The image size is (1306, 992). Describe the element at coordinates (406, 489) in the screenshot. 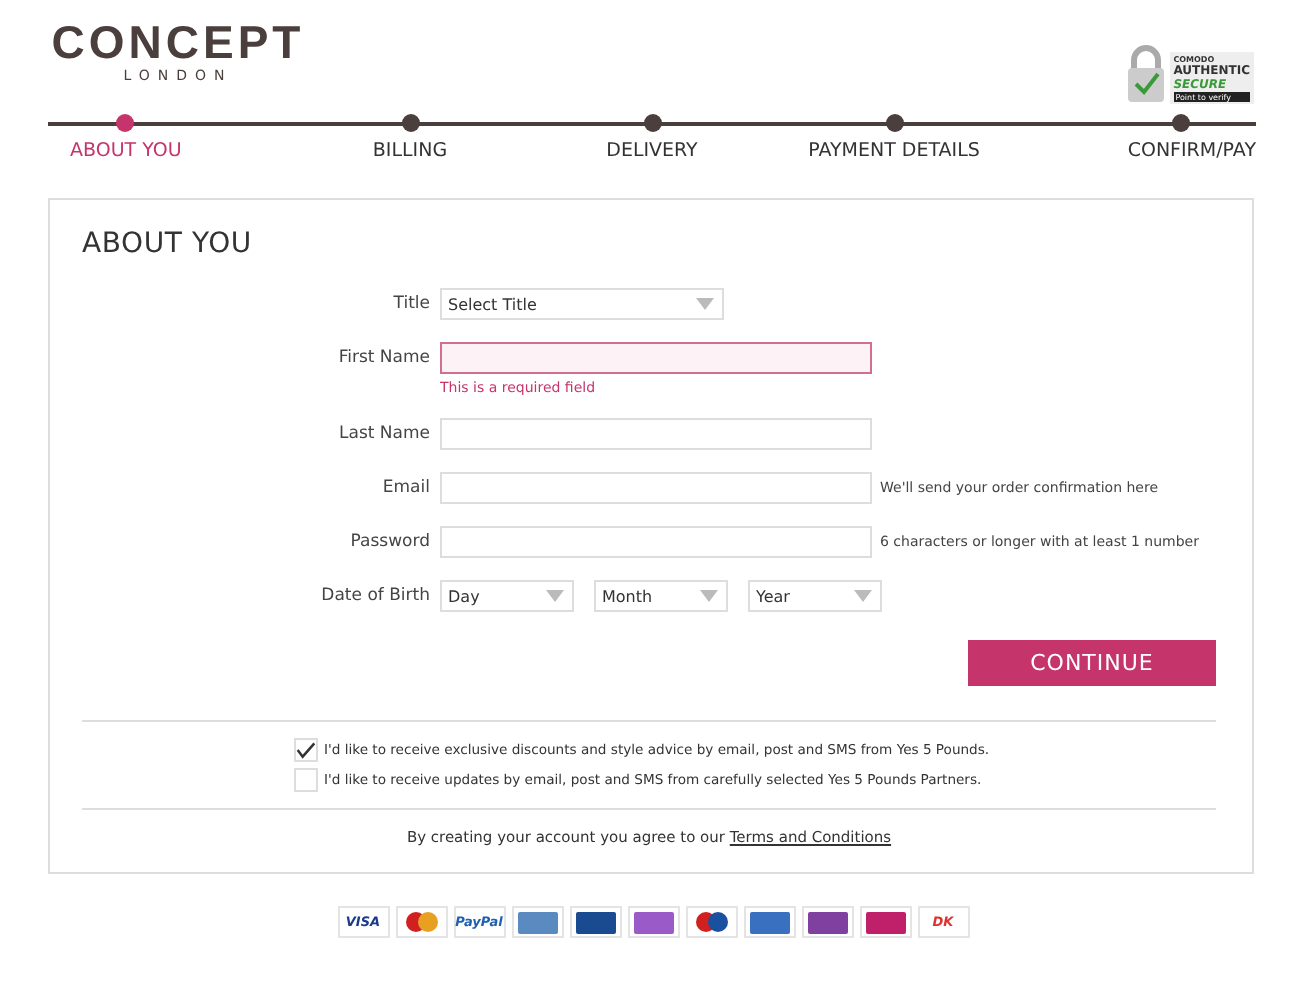

I see `field-label: Email` at that location.